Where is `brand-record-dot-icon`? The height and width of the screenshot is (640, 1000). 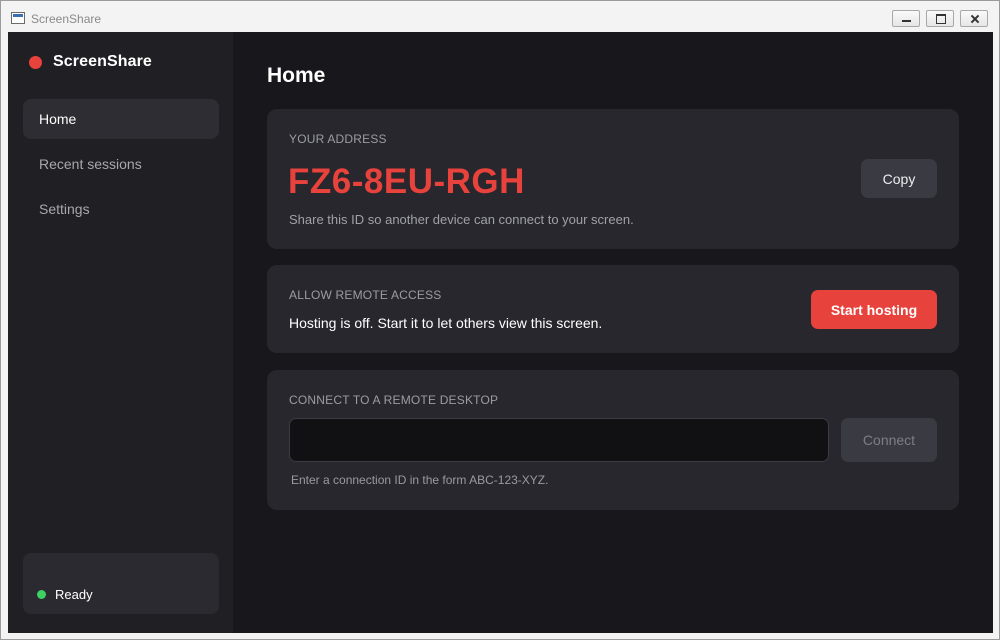 brand-record-dot-icon is located at coordinates (35, 62).